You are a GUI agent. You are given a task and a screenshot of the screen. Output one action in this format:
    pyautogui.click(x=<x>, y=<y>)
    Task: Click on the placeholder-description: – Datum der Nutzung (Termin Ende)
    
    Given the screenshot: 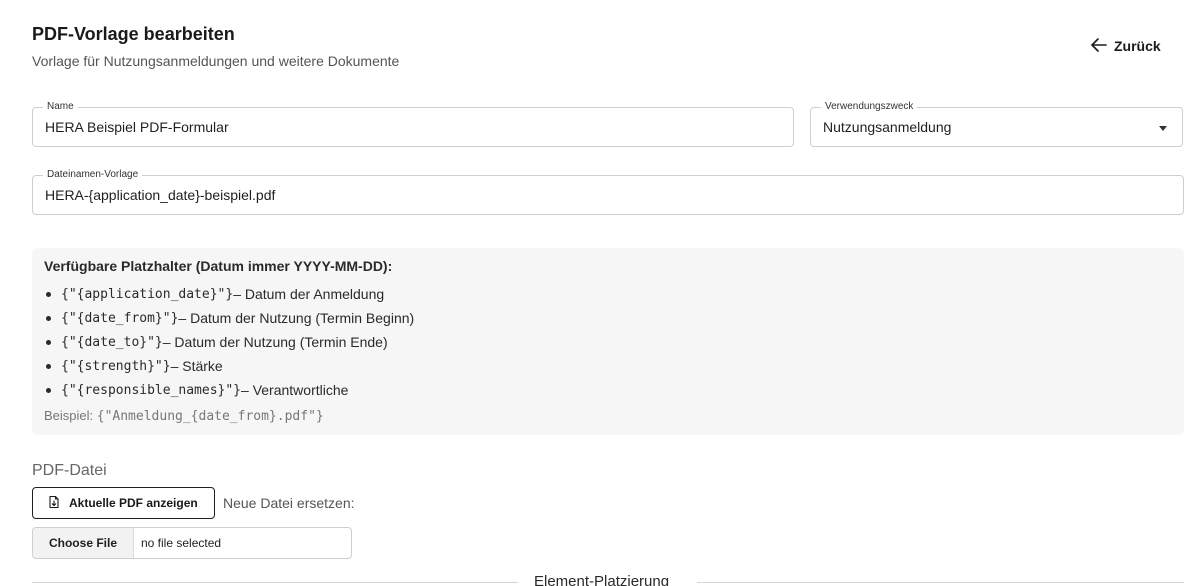 What is the action you would take?
    pyautogui.click(x=275, y=342)
    